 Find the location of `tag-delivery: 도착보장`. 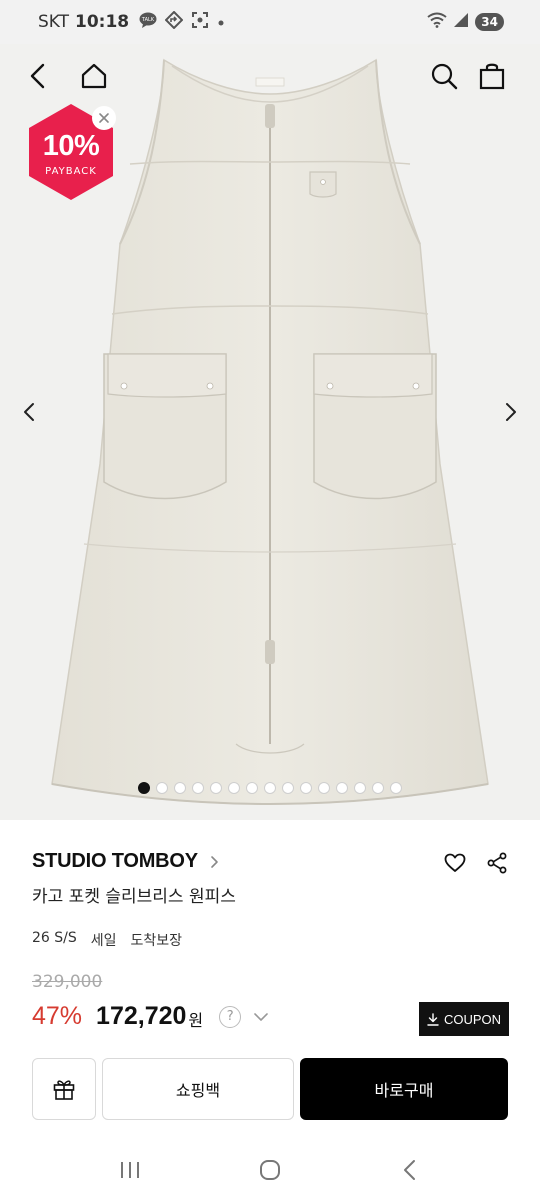

tag-delivery: 도착보장 is located at coordinates (156, 941).